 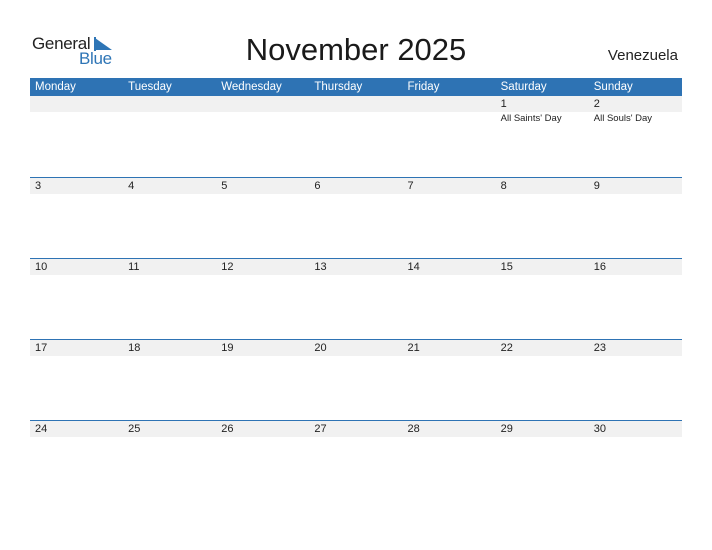 What do you see at coordinates (410, 186) in the screenshot?
I see `day-number: 7` at bounding box center [410, 186].